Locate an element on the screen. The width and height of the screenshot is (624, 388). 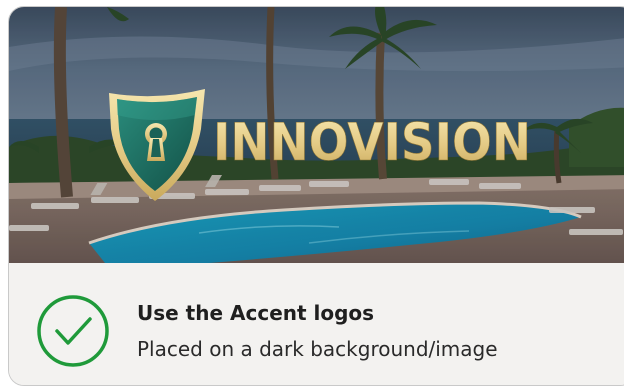
logo-wordmark: INNOVISION is located at coordinates (372, 143).